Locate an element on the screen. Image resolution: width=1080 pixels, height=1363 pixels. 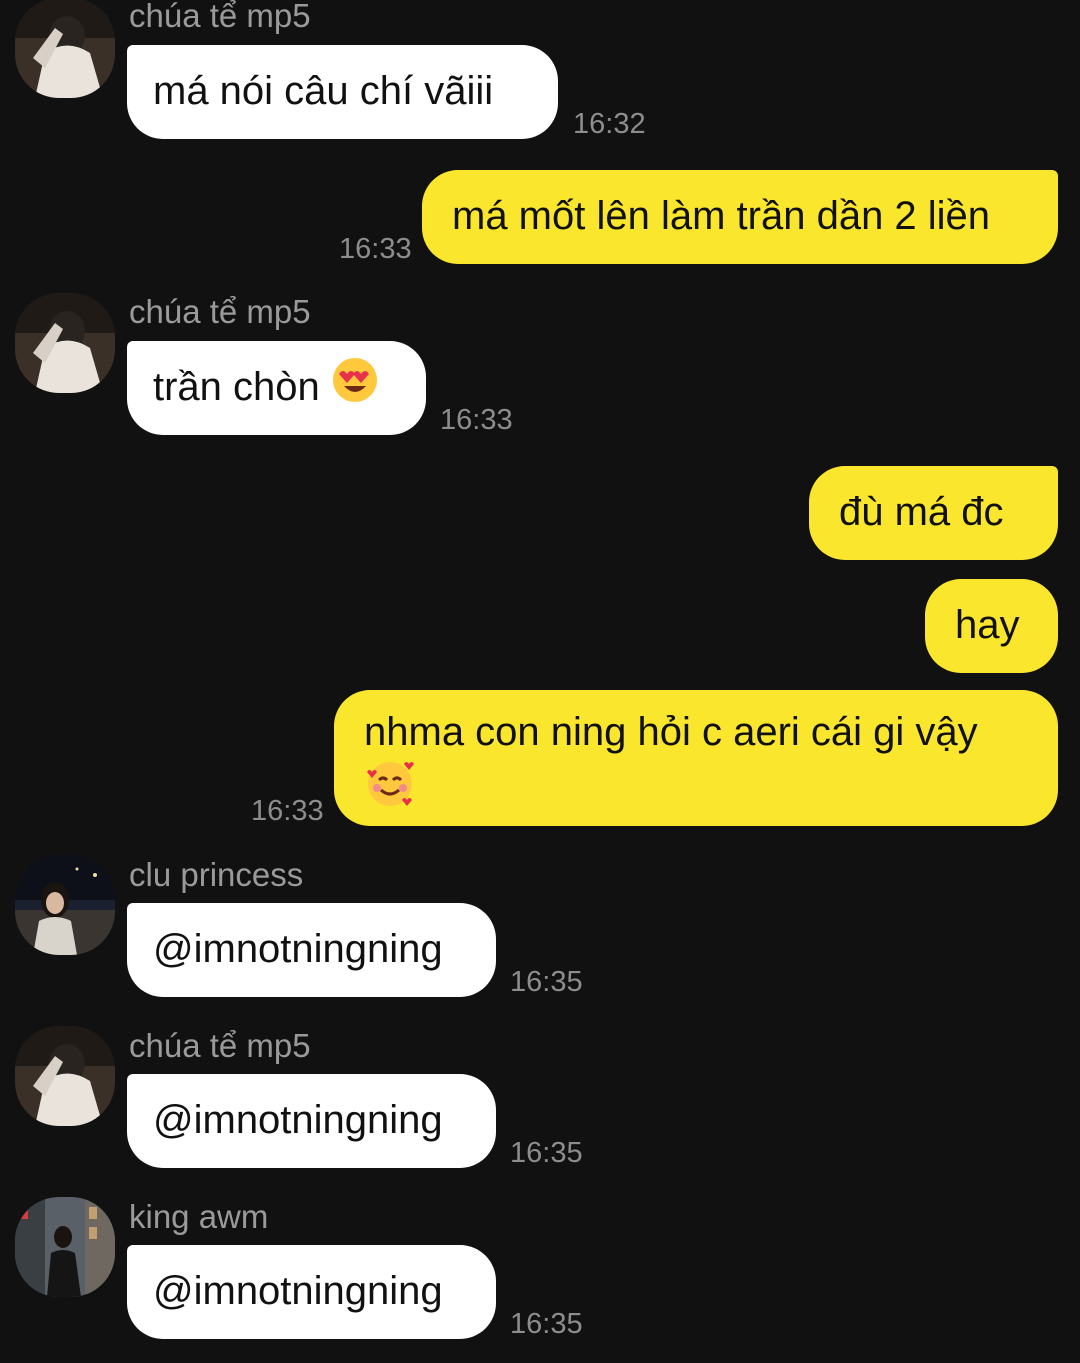
message-bubble-incoming: má nói câu chí vãiii is located at coordinates (342, 92).